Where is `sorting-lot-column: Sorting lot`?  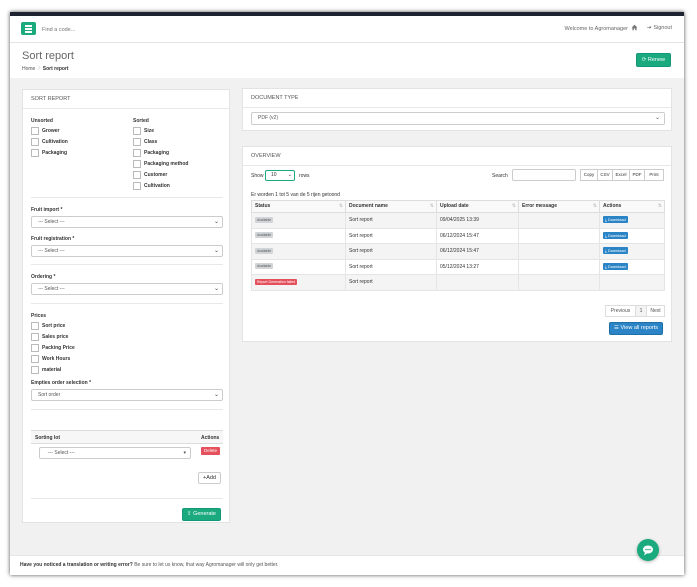
sorting-lot-column: Sorting lot is located at coordinates (47, 438).